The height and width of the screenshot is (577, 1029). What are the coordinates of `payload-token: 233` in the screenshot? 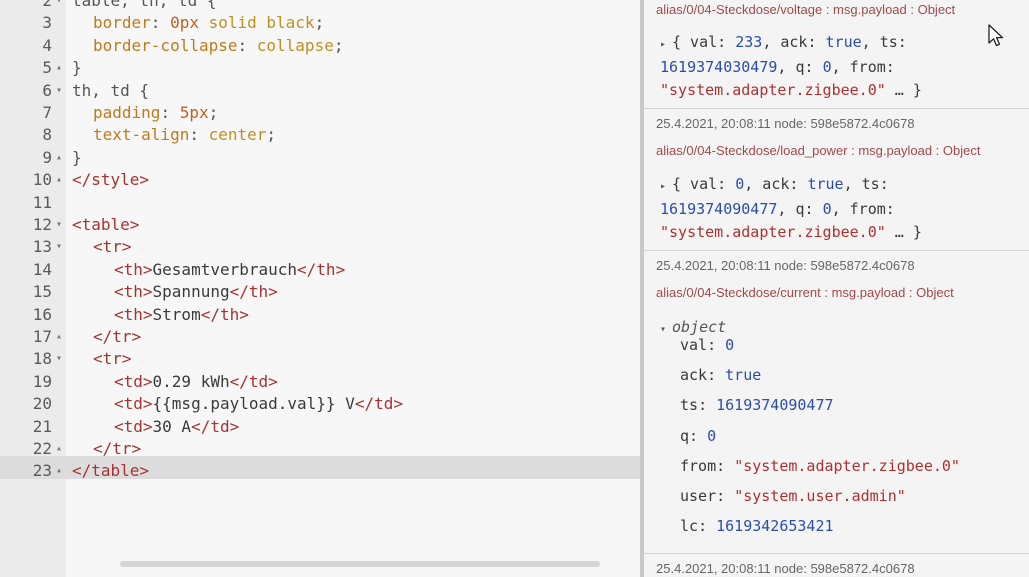 It's located at (749, 42).